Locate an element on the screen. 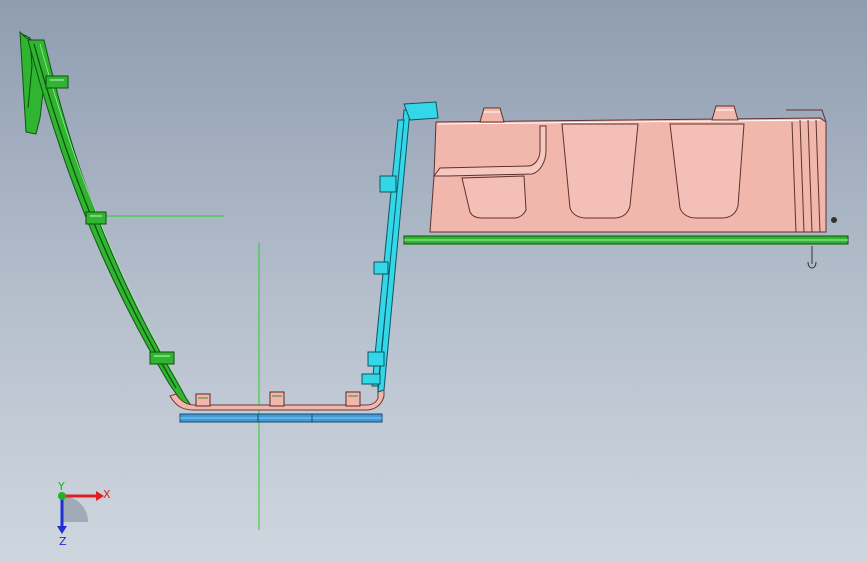  pink-bottom-channel is located at coordinates (277, 398).